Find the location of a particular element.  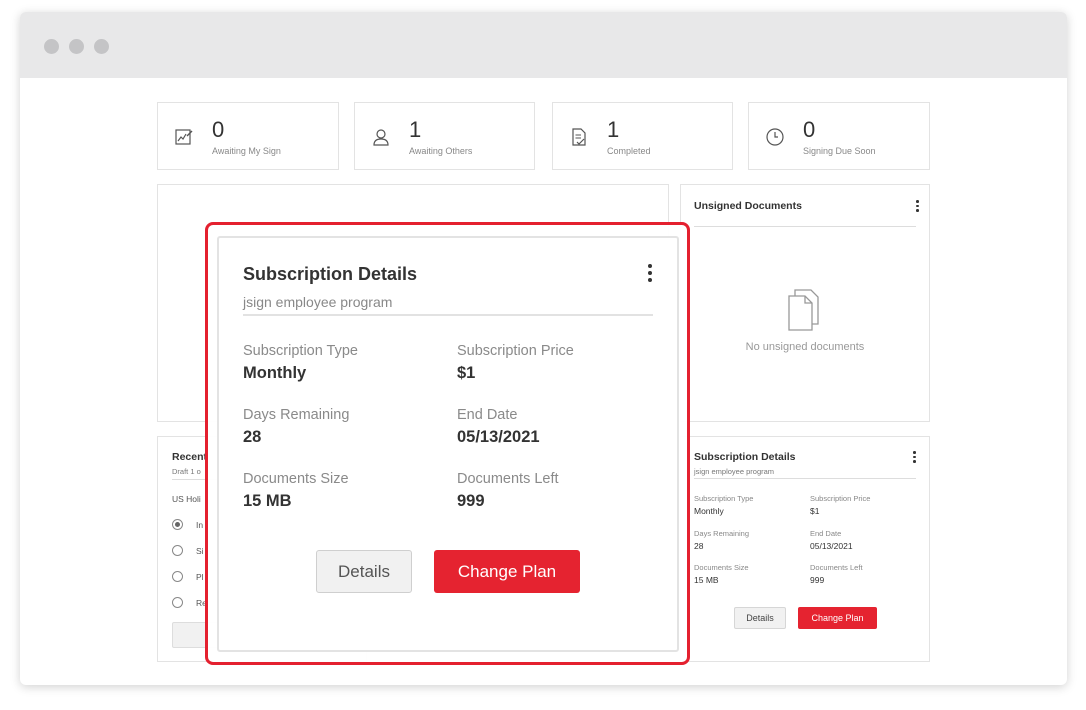

stat-card-completed: 1 Completed is located at coordinates (642, 136).